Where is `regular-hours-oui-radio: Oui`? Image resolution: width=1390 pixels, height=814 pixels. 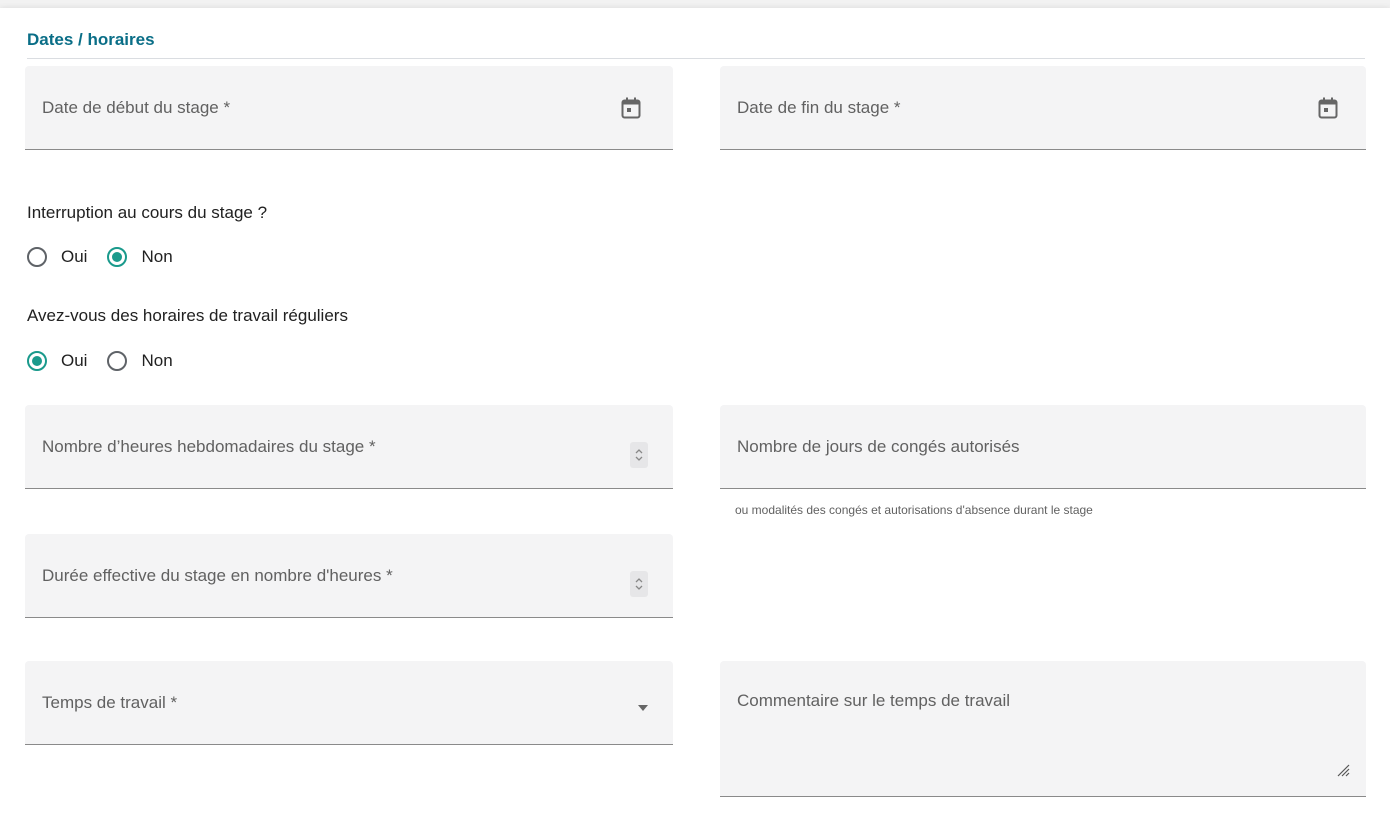 regular-hours-oui-radio: Oui is located at coordinates (57, 361).